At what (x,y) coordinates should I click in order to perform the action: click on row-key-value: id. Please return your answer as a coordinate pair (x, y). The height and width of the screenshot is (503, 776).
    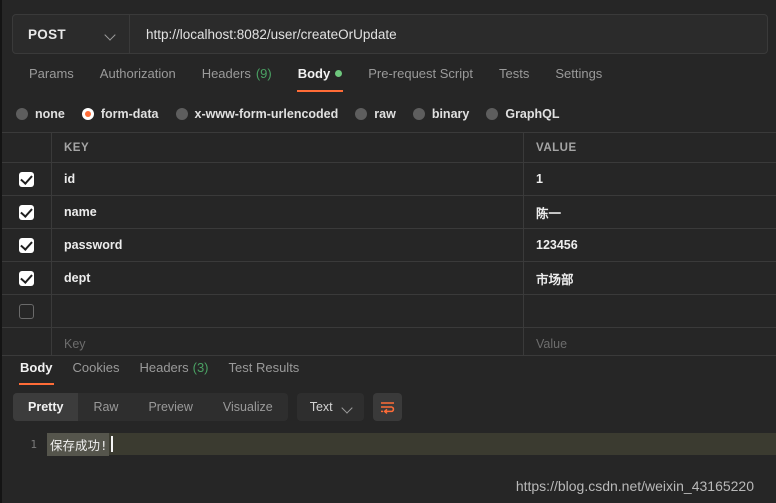
    Looking at the image, I should click on (70, 179).